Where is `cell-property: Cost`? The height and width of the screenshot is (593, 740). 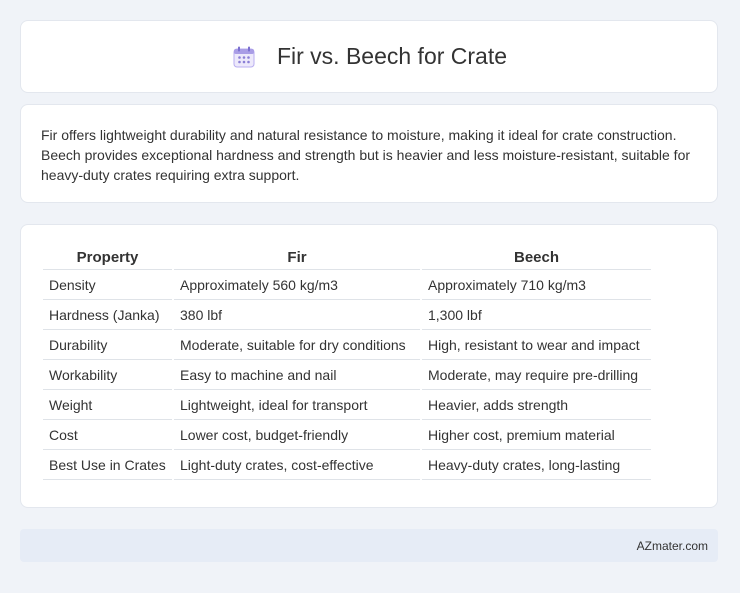 cell-property: Cost is located at coordinates (107, 435).